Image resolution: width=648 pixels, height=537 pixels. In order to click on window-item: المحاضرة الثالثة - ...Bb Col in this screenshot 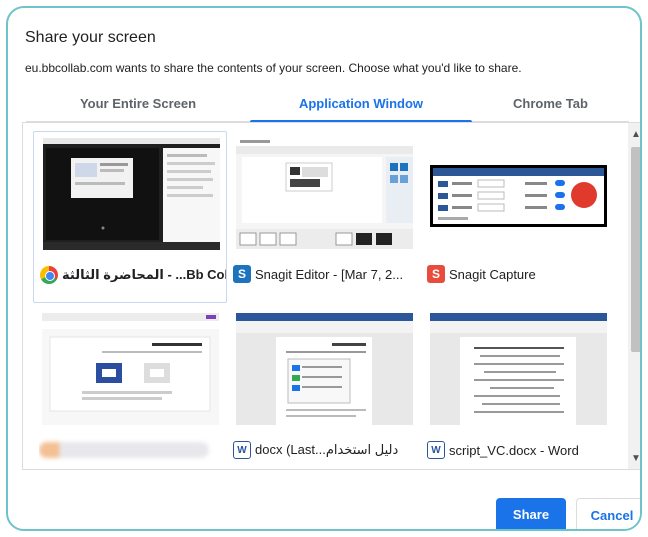, I will do `click(130, 217)`.